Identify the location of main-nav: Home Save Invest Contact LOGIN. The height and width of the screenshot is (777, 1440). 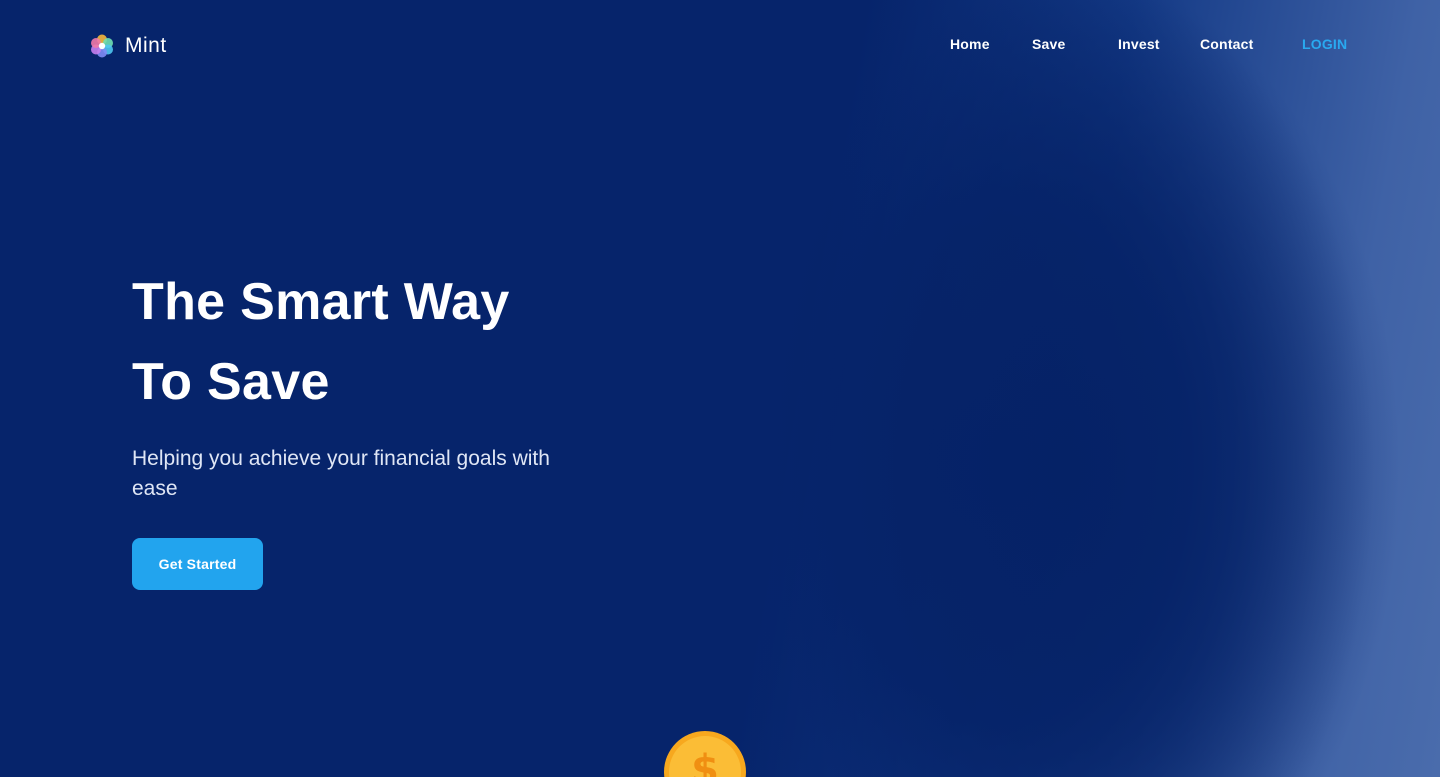
(720, 46).